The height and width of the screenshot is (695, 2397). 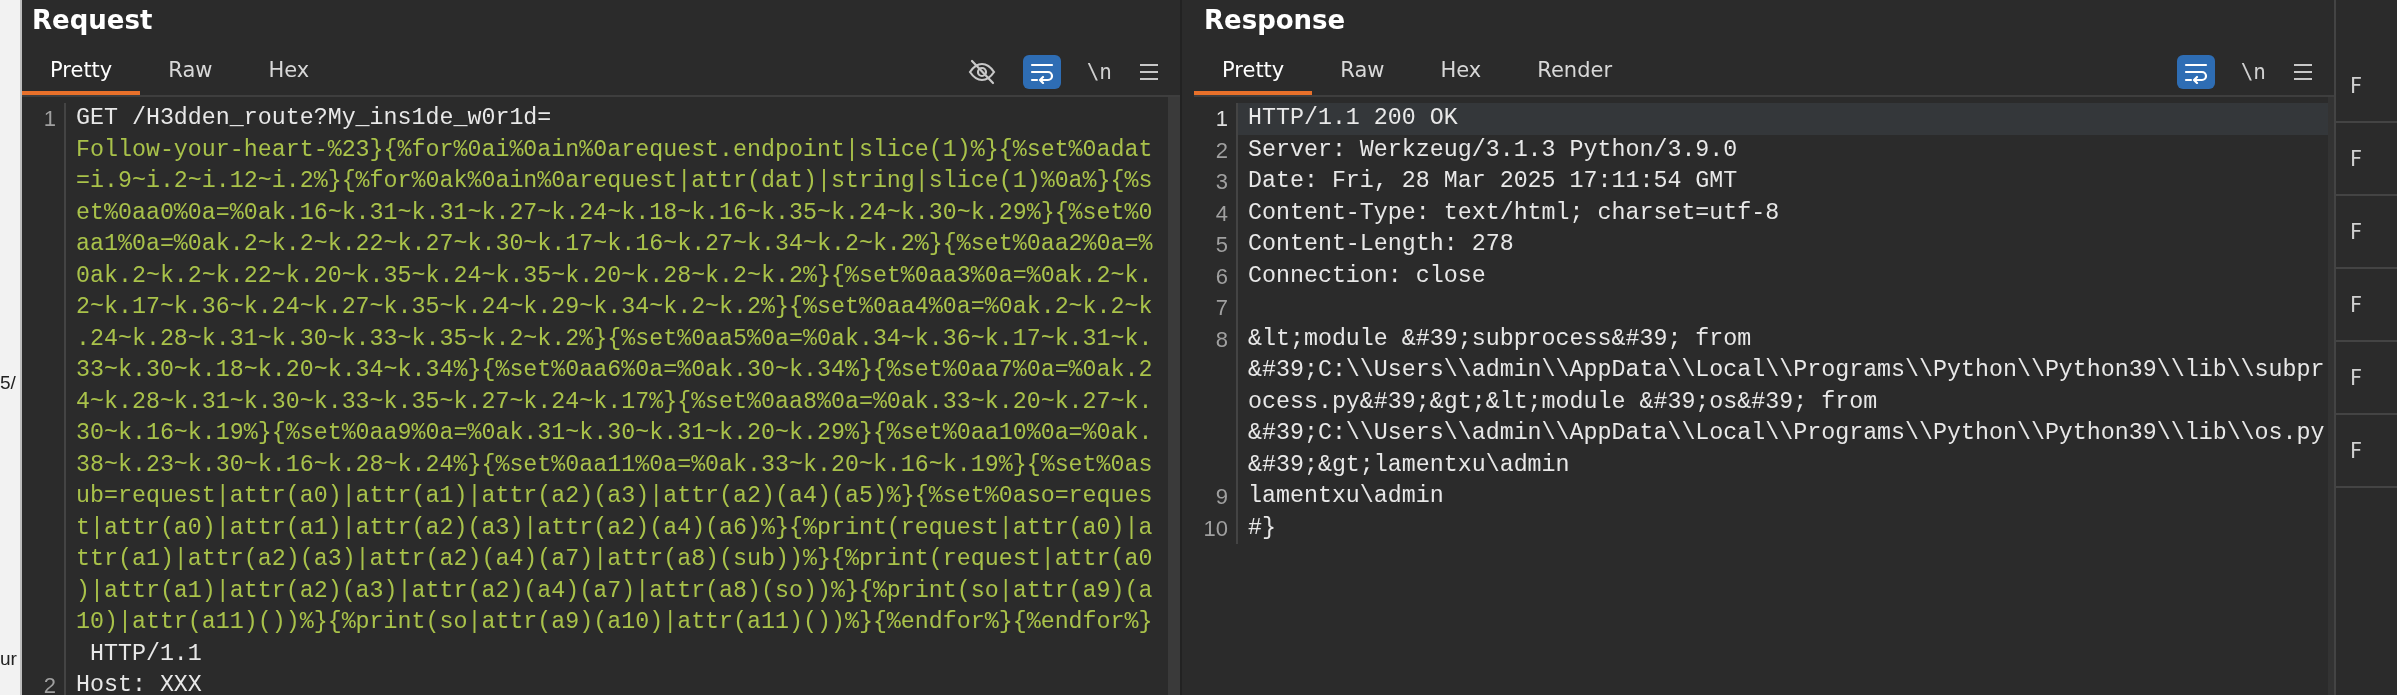 I want to click on panel-title: Request, so click(x=92, y=20).